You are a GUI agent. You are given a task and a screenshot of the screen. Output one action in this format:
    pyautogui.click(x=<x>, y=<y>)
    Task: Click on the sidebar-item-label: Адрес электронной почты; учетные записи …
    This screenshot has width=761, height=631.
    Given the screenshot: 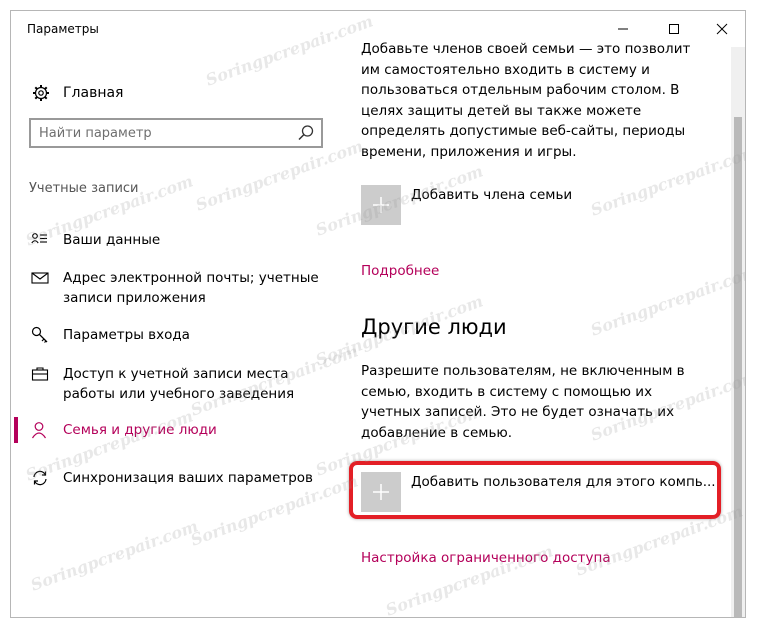 What is the action you would take?
    pyautogui.click(x=191, y=288)
    